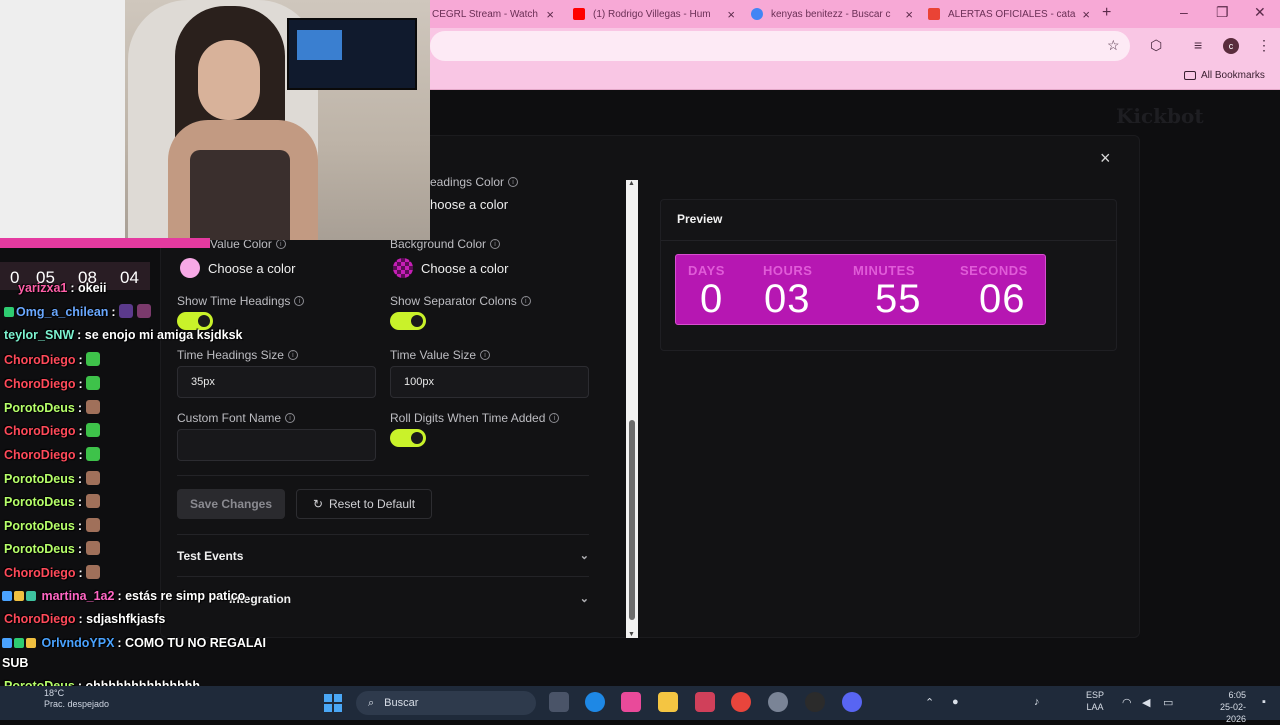 This screenshot has height=725, width=1280. What do you see at coordinates (408, 321) in the screenshot?
I see `show-separator-colons-toggle` at bounding box center [408, 321].